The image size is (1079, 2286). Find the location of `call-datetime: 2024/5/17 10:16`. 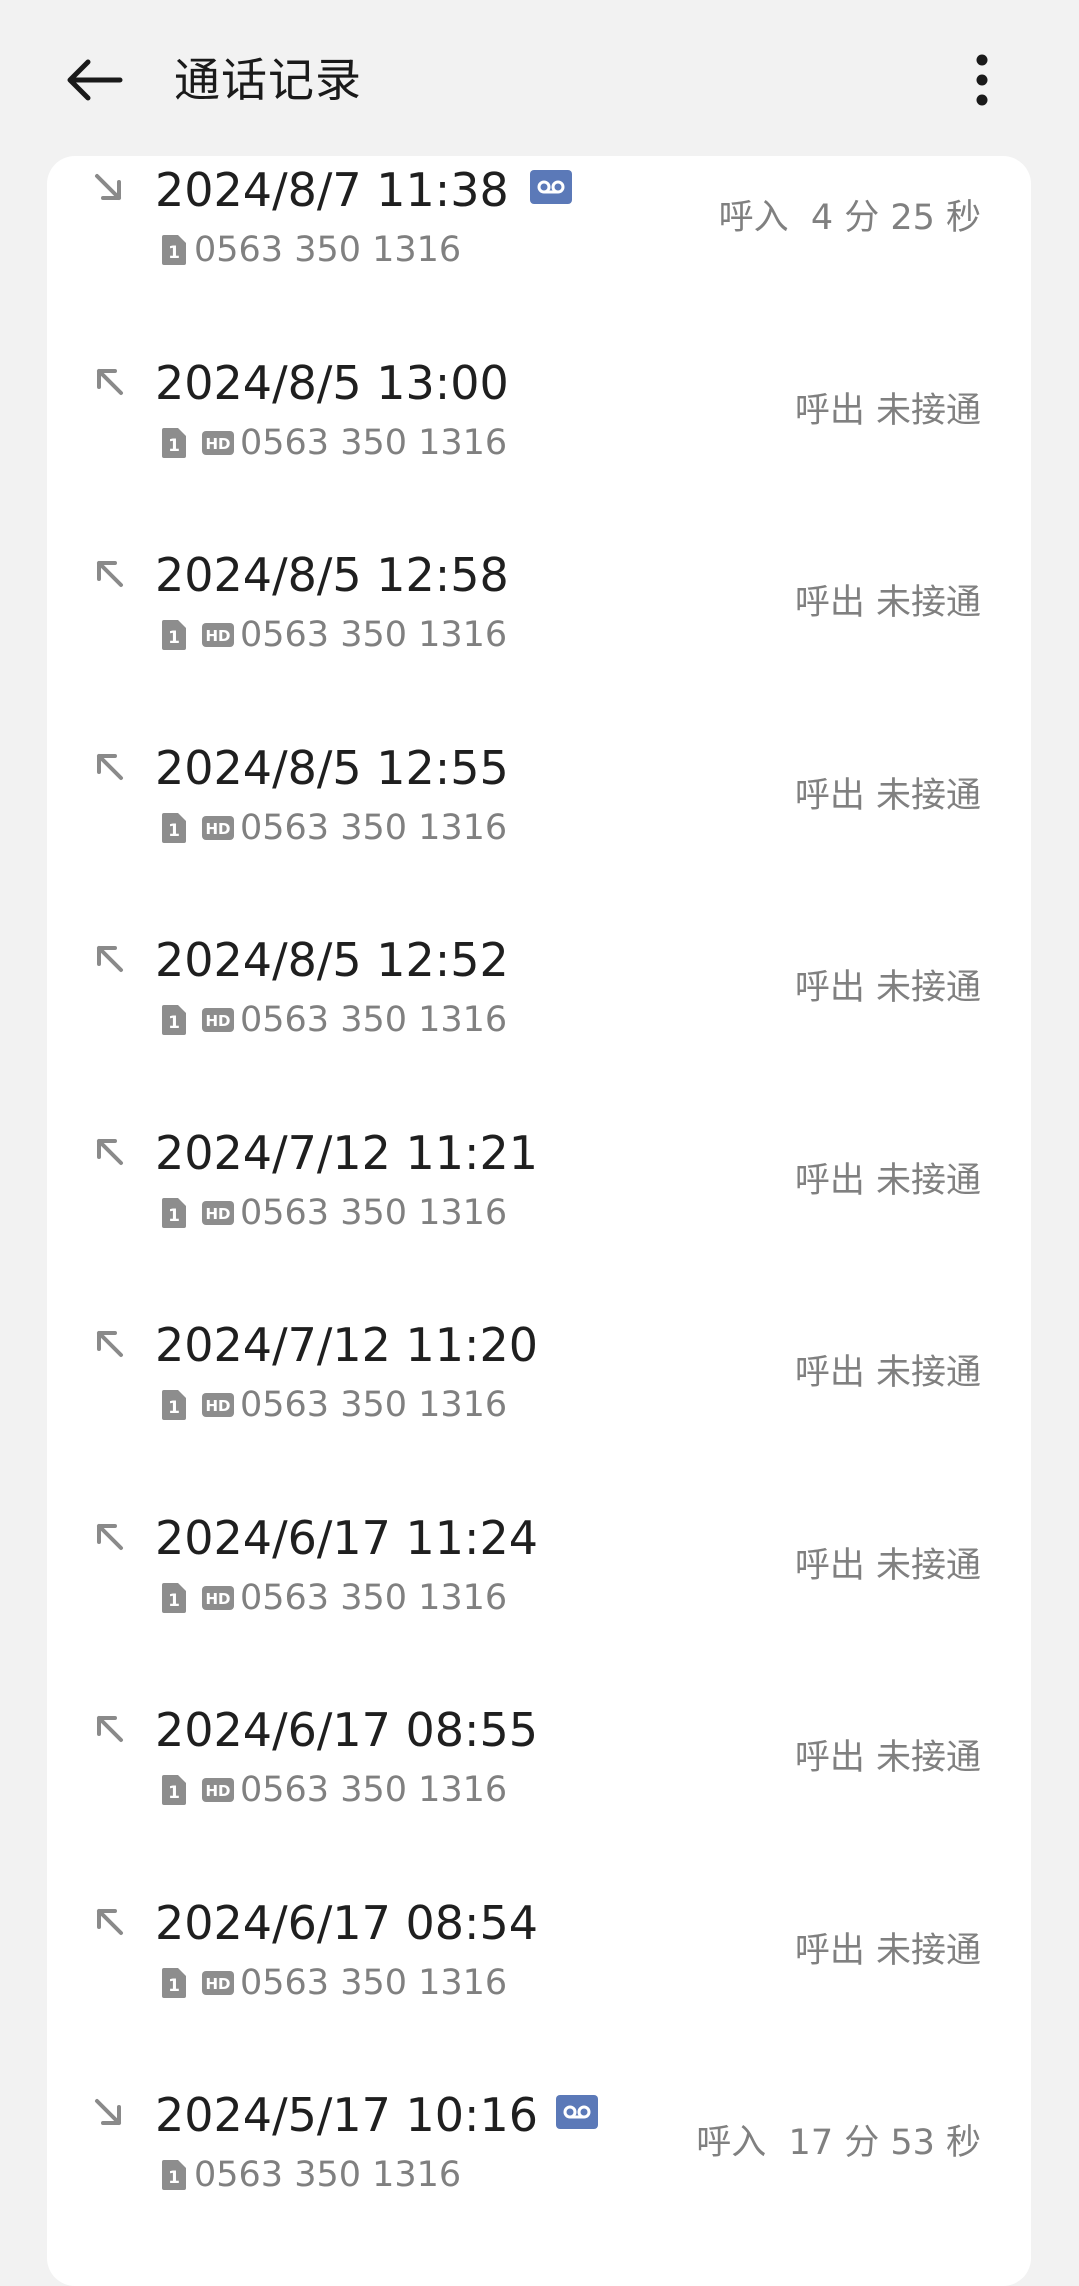

call-datetime: 2024/5/17 10:16 is located at coordinates (347, 2115).